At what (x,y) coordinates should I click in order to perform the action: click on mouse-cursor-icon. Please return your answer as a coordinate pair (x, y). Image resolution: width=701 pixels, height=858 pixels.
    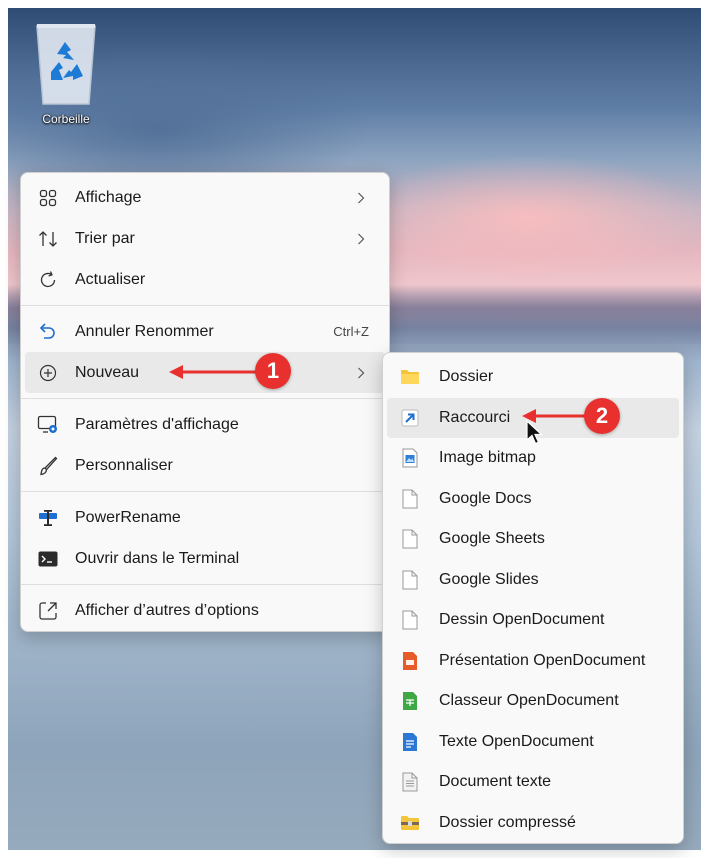
    Looking at the image, I should click on (535, 432).